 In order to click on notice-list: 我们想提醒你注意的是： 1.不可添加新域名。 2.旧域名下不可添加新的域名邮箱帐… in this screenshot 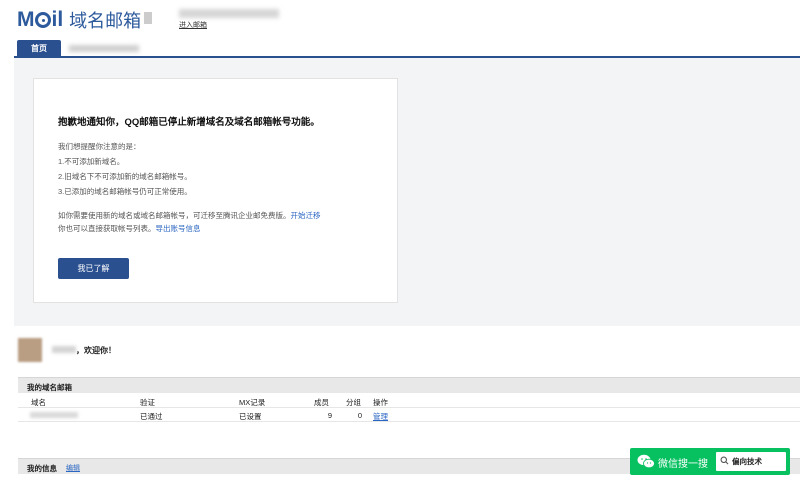, I will do `click(125, 169)`.